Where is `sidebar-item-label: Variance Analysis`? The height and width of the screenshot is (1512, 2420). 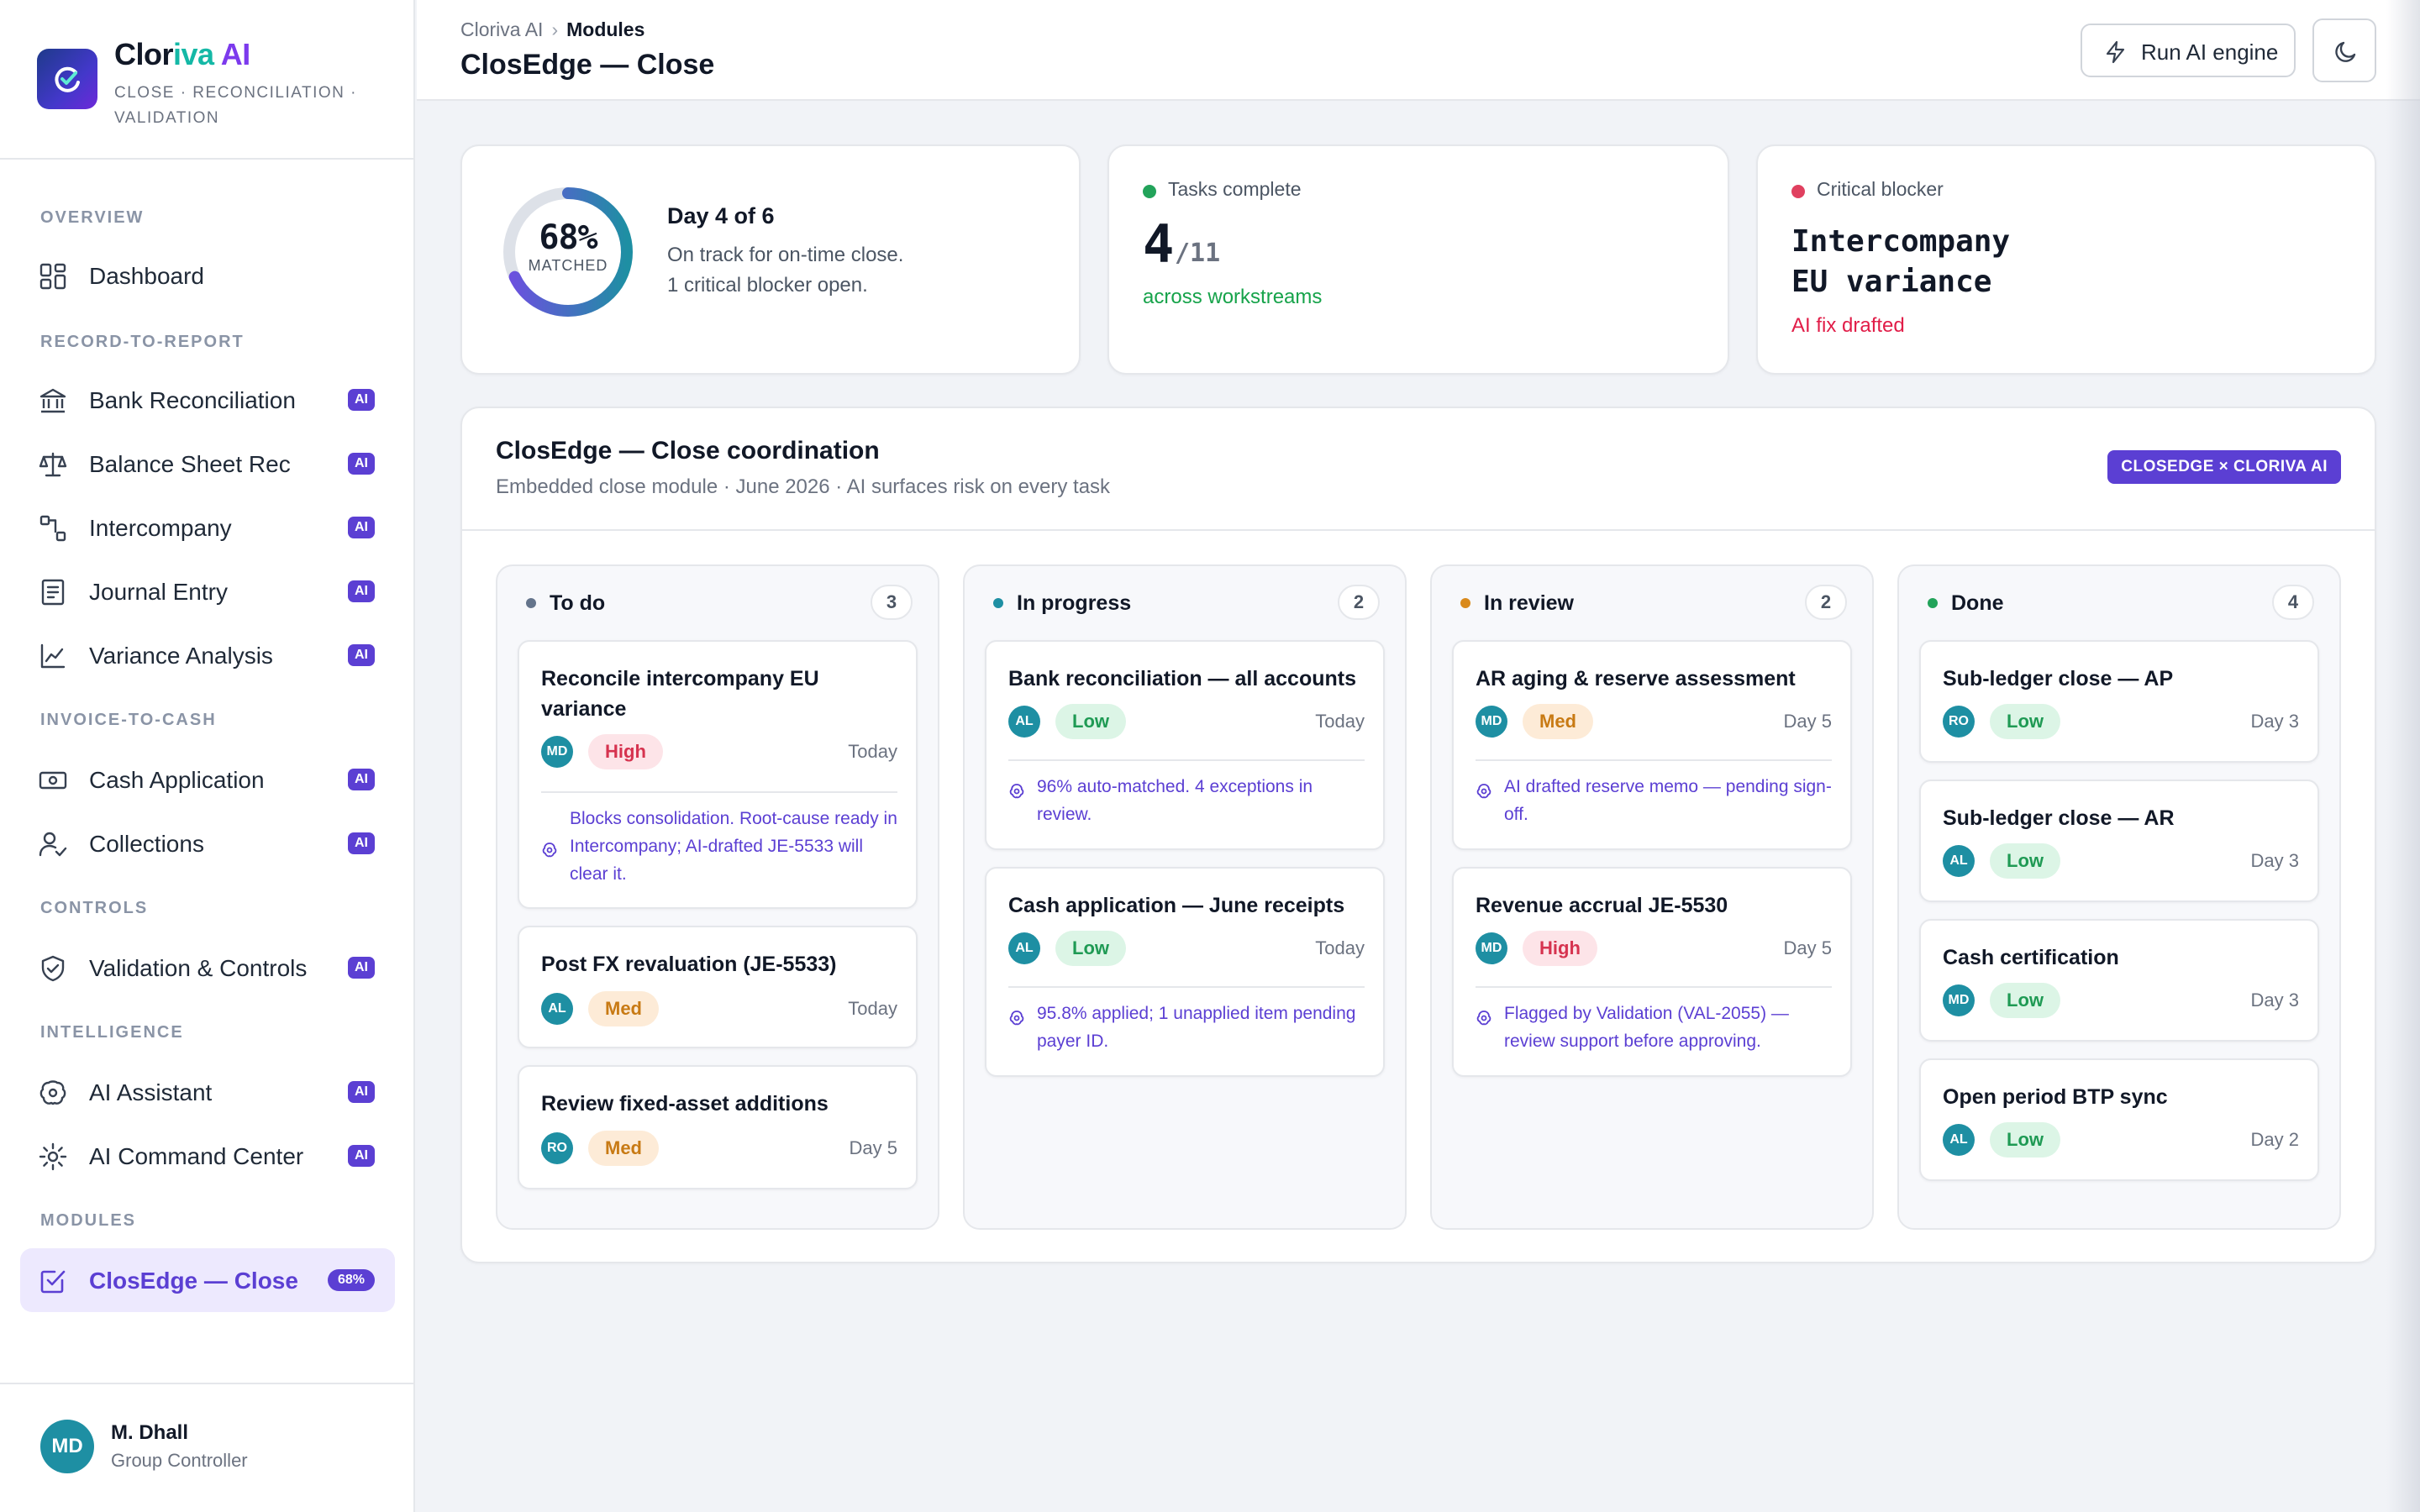
sidebar-item-label: Variance Analysis is located at coordinates (181, 656).